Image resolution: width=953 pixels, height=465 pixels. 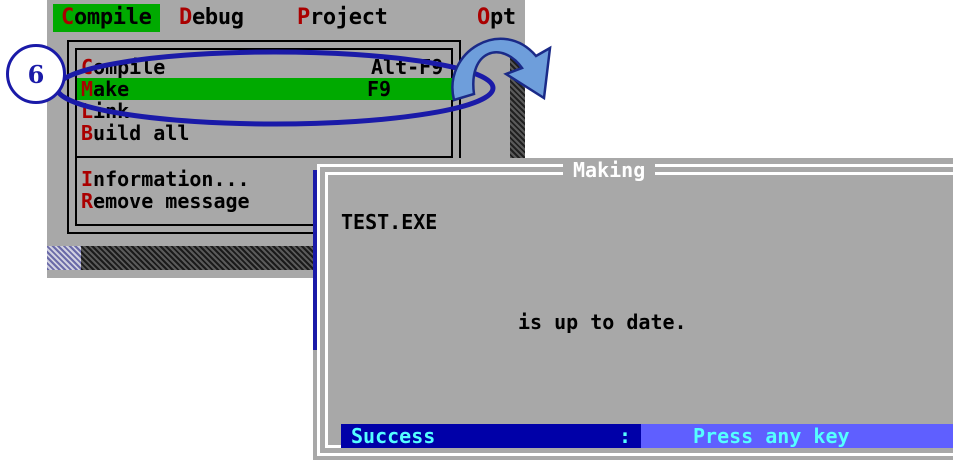 I want to click on ellipse-outline, so click(x=275, y=88).